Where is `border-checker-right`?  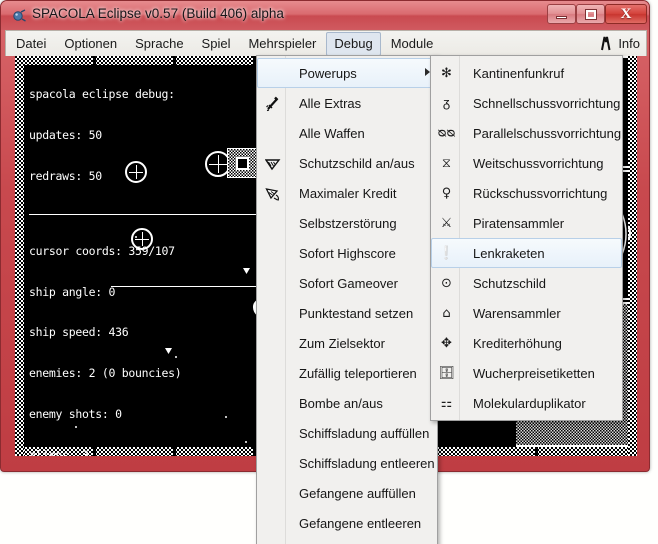
border-checker-right is located at coordinates (632, 256).